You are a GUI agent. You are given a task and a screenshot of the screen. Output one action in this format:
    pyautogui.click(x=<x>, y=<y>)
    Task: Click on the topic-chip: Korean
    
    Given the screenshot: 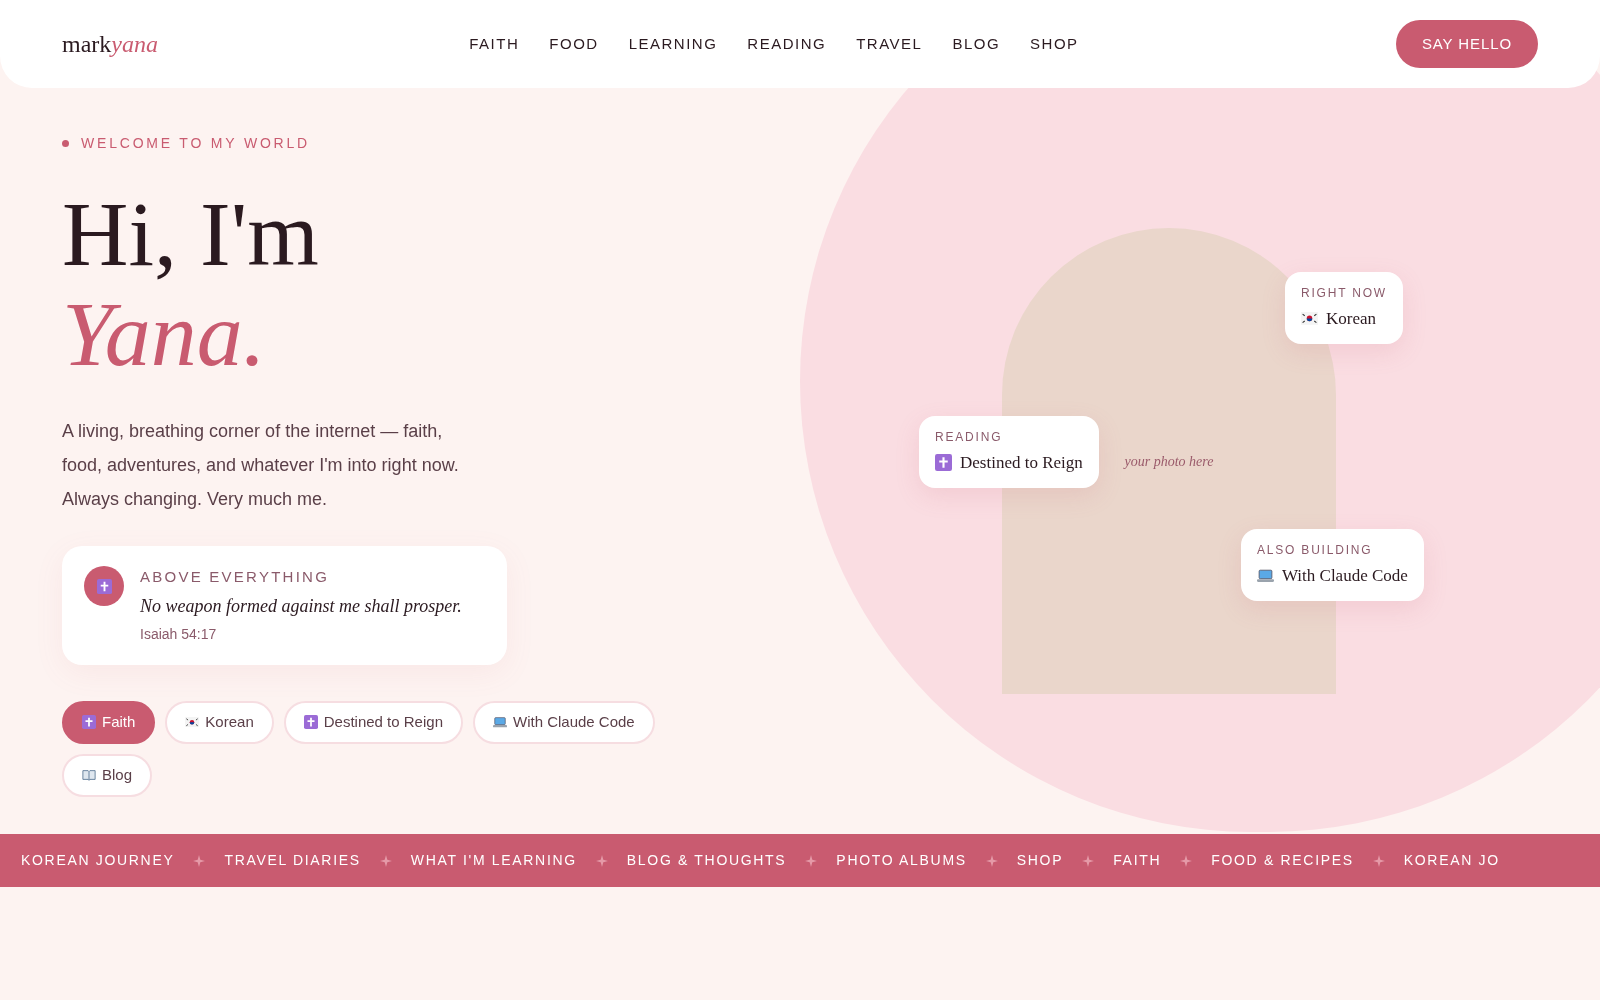 What is the action you would take?
    pyautogui.click(x=219, y=722)
    